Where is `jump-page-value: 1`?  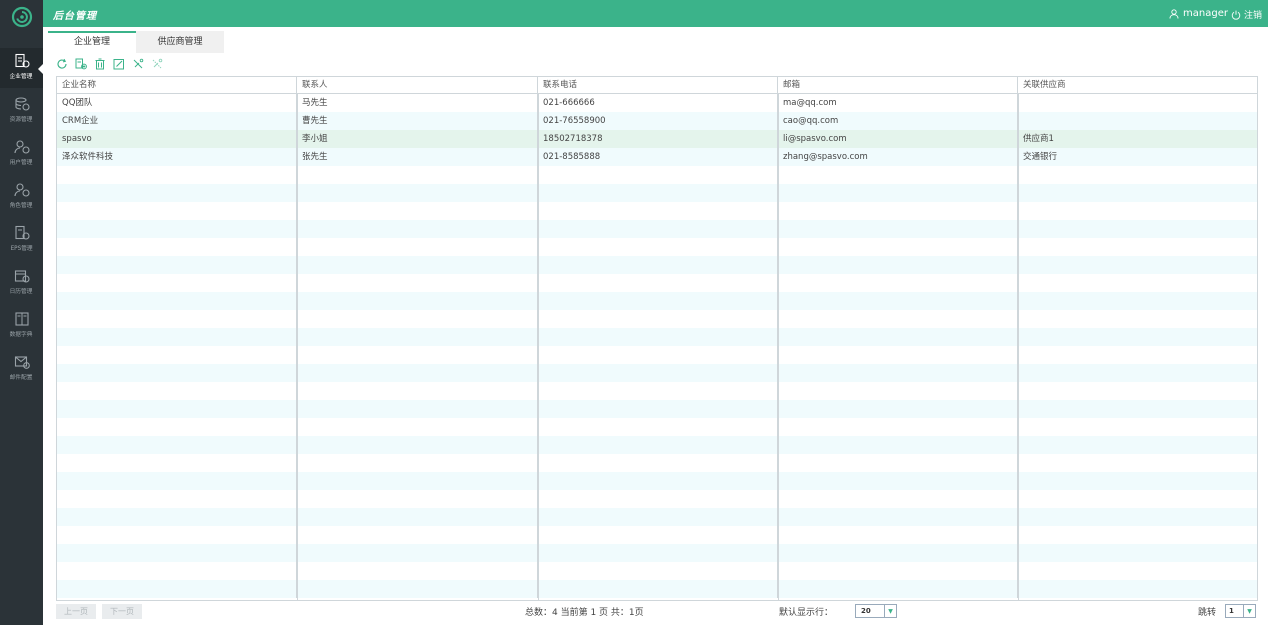 jump-page-value: 1 is located at coordinates (1231, 611).